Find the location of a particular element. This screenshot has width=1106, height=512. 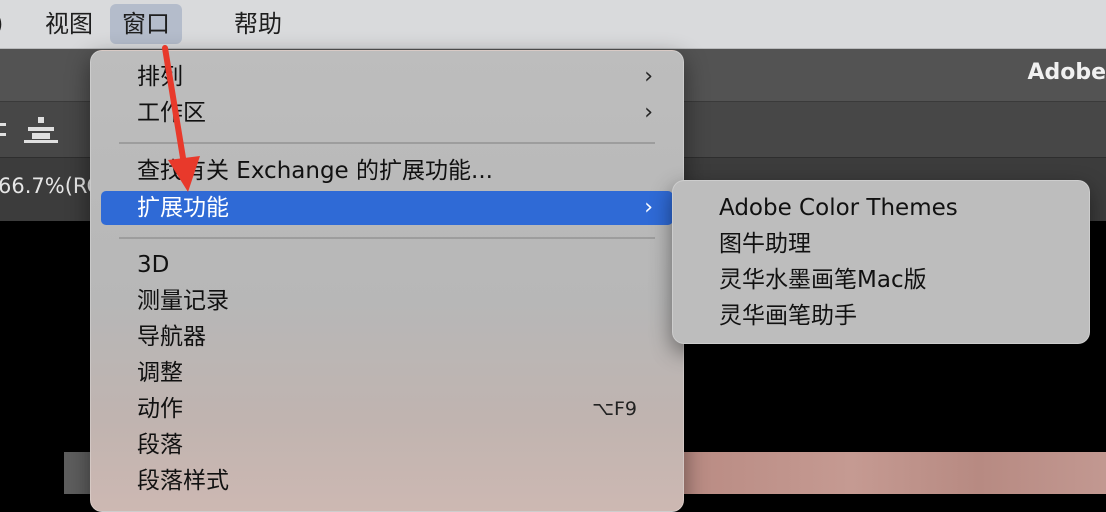

menu-help: 帮助 is located at coordinates (258, 24).